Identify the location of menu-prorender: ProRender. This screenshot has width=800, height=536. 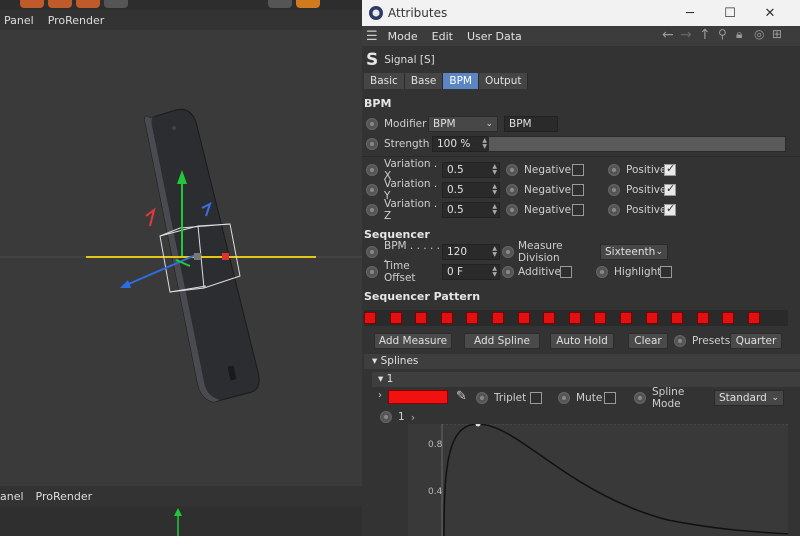
(76, 20).